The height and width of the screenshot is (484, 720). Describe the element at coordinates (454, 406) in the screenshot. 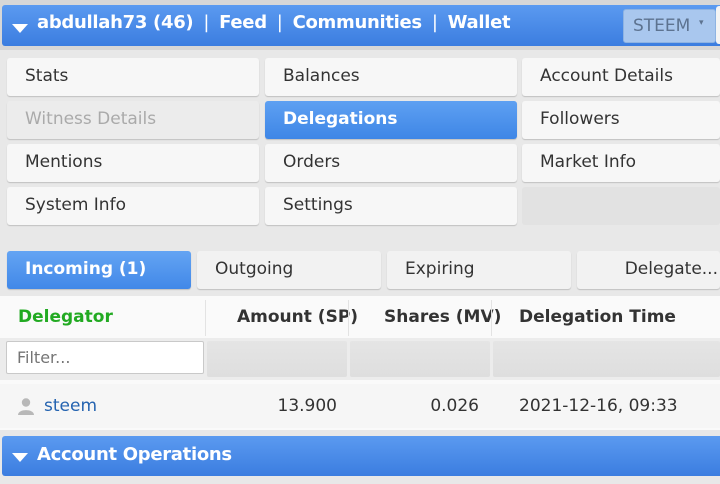

I see `shares-cell: 0.026` at that location.